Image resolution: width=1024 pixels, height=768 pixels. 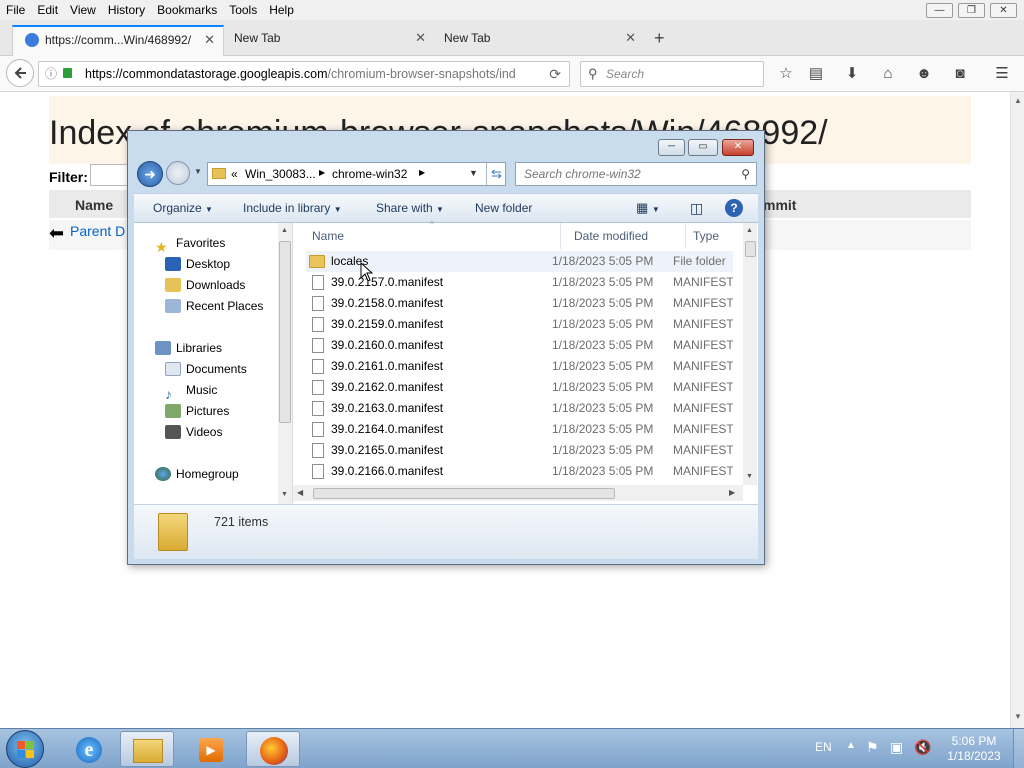 What do you see at coordinates (285, 332) in the screenshot?
I see `nav-scroll-thumb` at bounding box center [285, 332].